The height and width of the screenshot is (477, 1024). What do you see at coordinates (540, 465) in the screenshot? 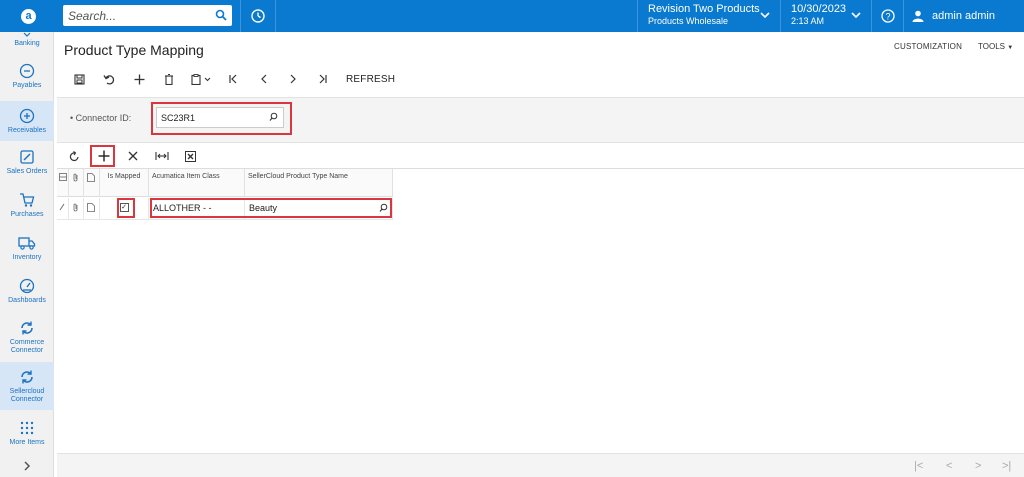
I see `grid-pager: |< < > >|` at bounding box center [540, 465].